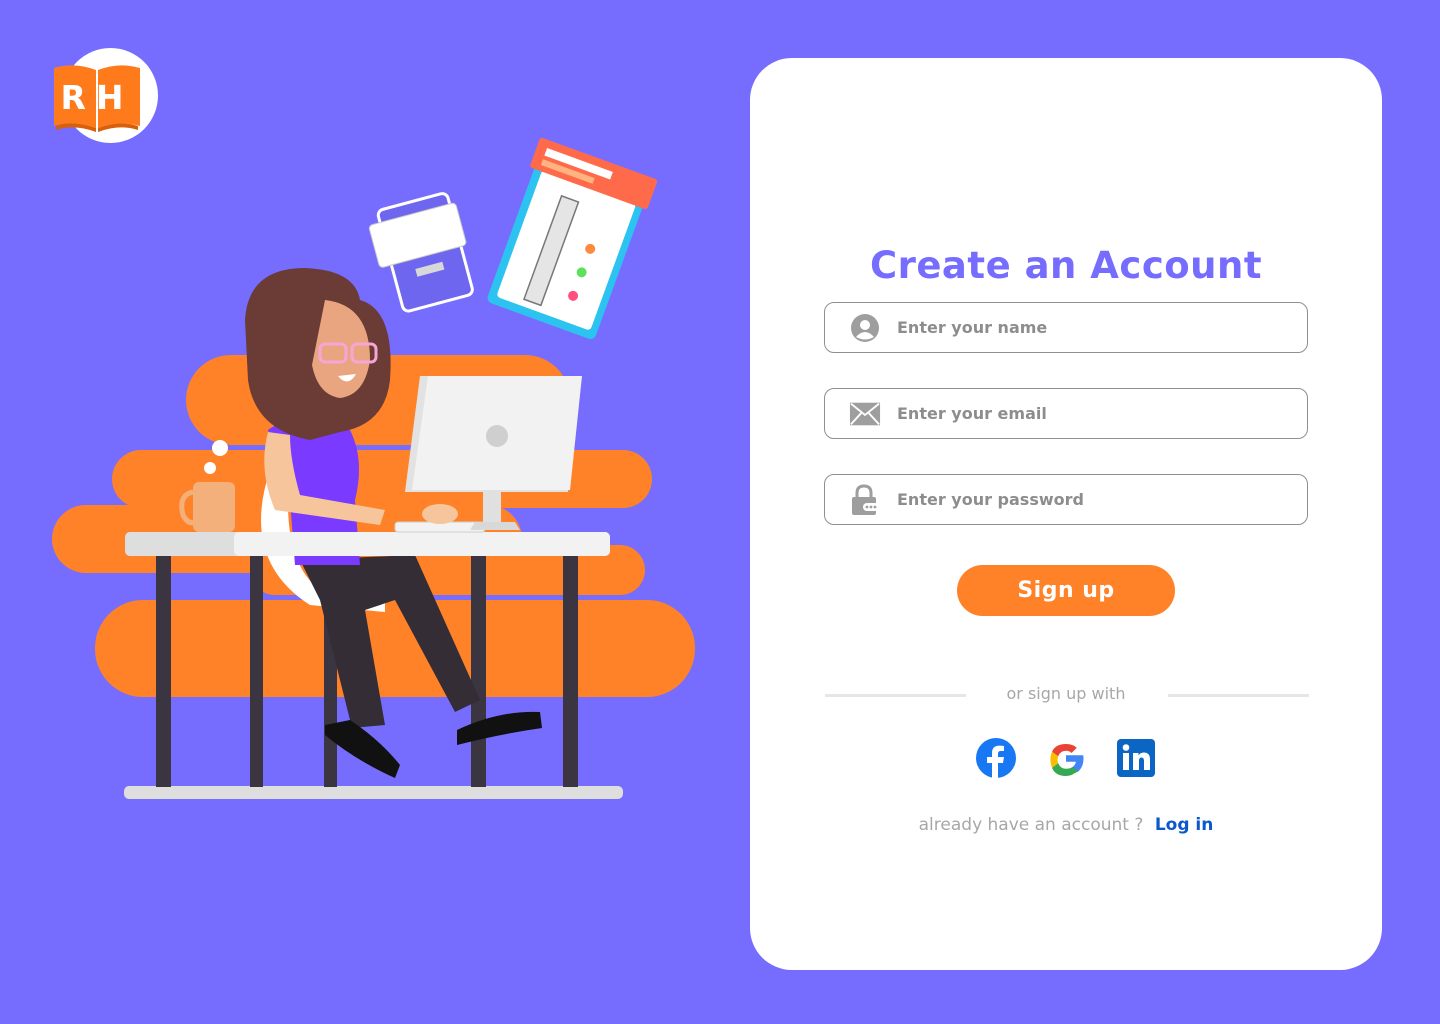 Image resolution: width=1440 pixels, height=1024 pixels. I want to click on login-row: already have an account ? Log in, so click(1066, 825).